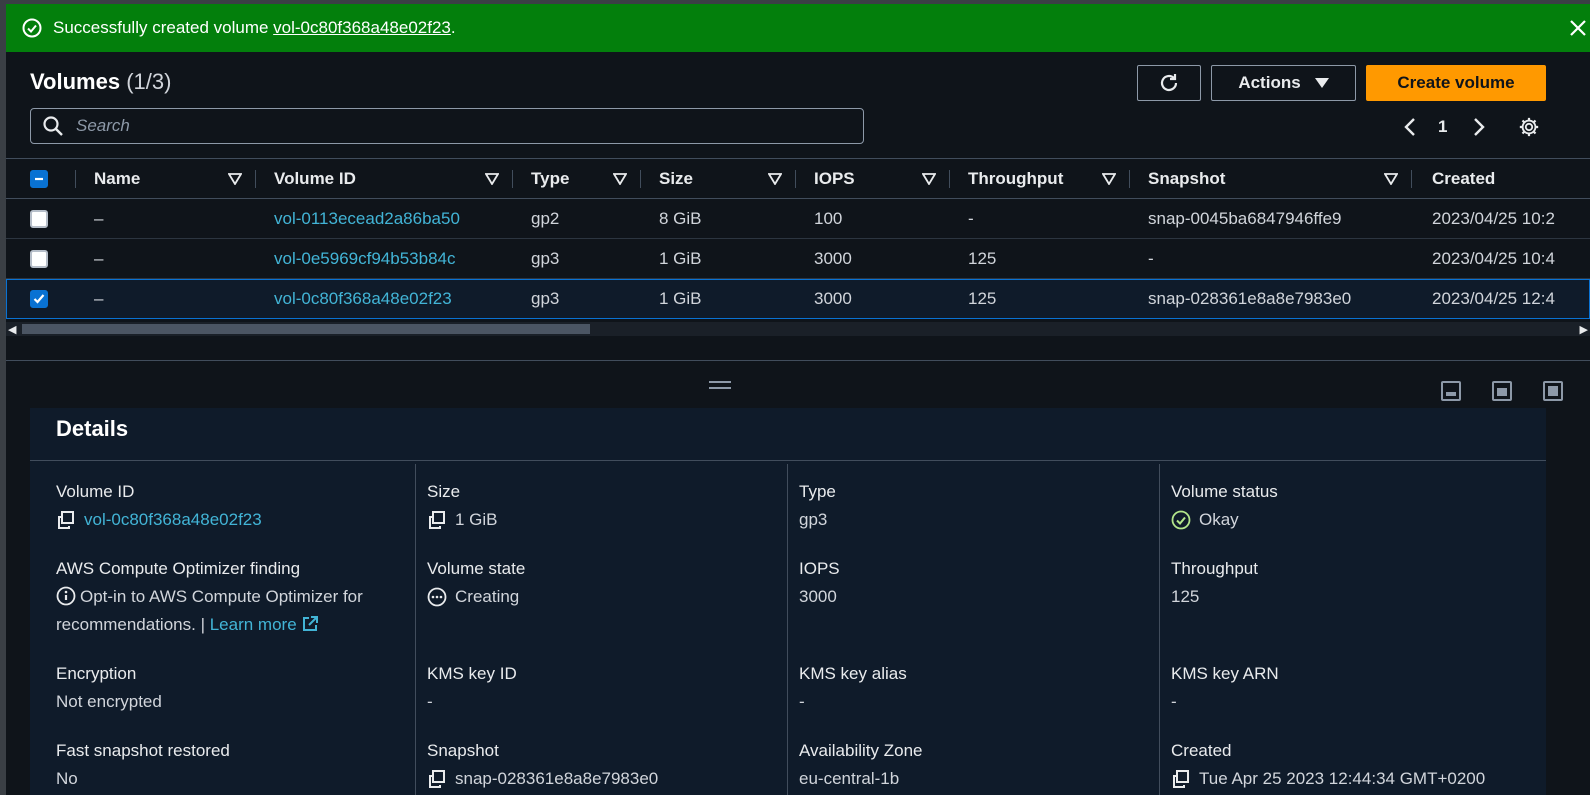 The width and height of the screenshot is (1590, 795). Describe the element at coordinates (173, 520) in the screenshot. I see `details-volume-id-link: vol-0c80f368a48e02f23` at that location.